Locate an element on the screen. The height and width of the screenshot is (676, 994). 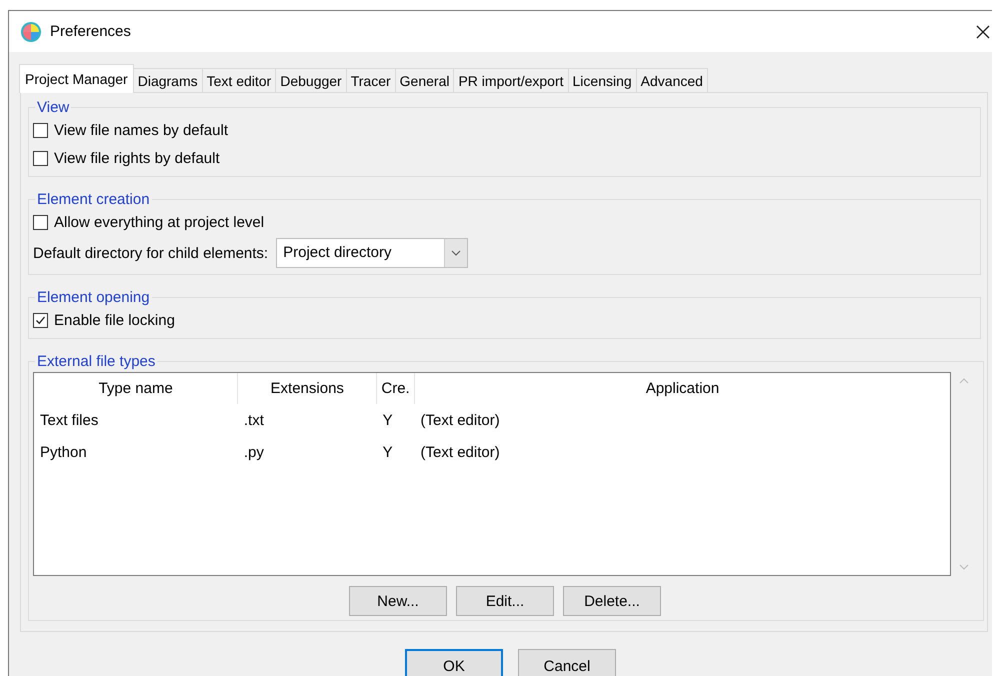
directory-dropdown: Project directory is located at coordinates (372, 253).